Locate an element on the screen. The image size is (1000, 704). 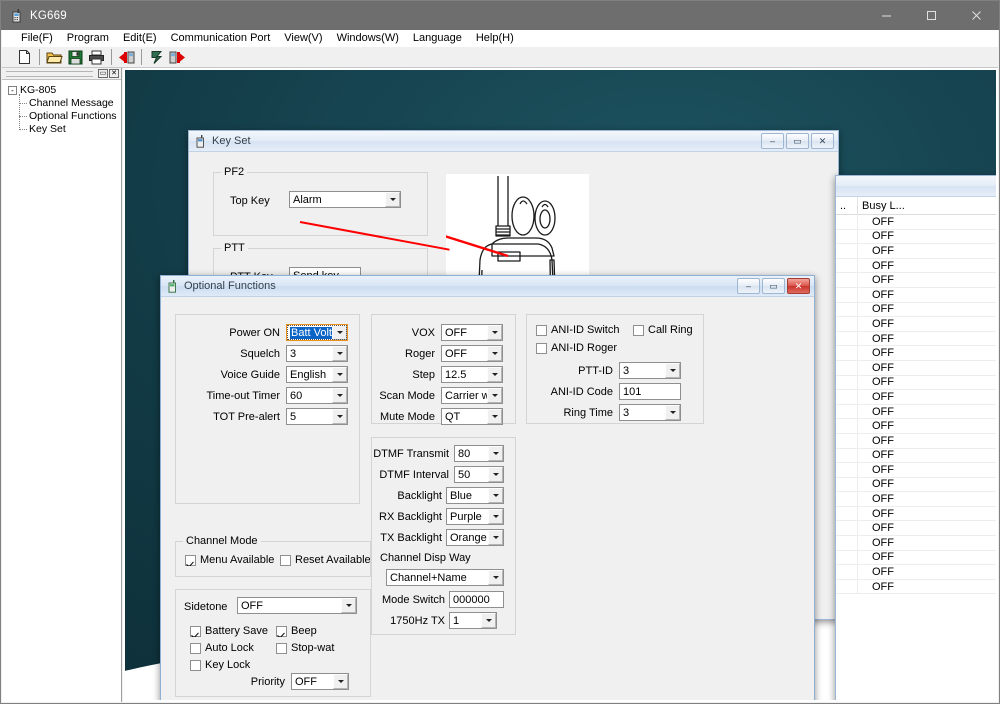
key-set-title-bar: Key Set – ▭ ✕ is located at coordinates (513, 141).